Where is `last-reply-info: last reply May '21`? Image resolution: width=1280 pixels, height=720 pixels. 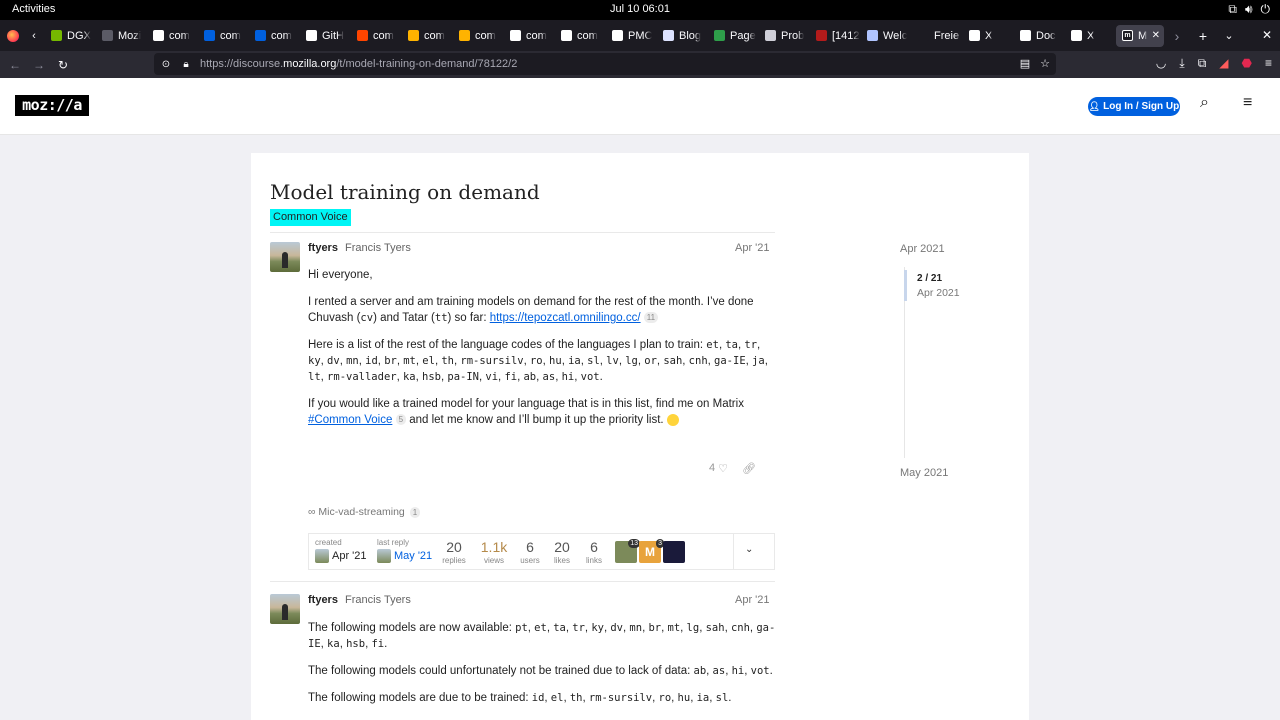 last-reply-info: last reply May '21 is located at coordinates (404, 550).